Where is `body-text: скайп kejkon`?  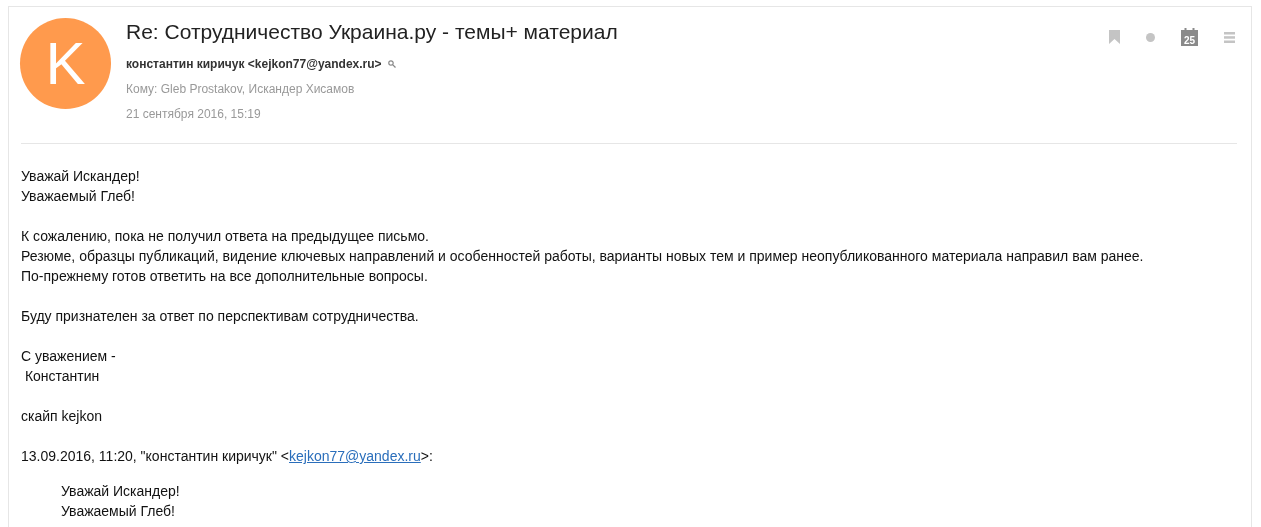
body-text: скайп kejkon is located at coordinates (62, 416).